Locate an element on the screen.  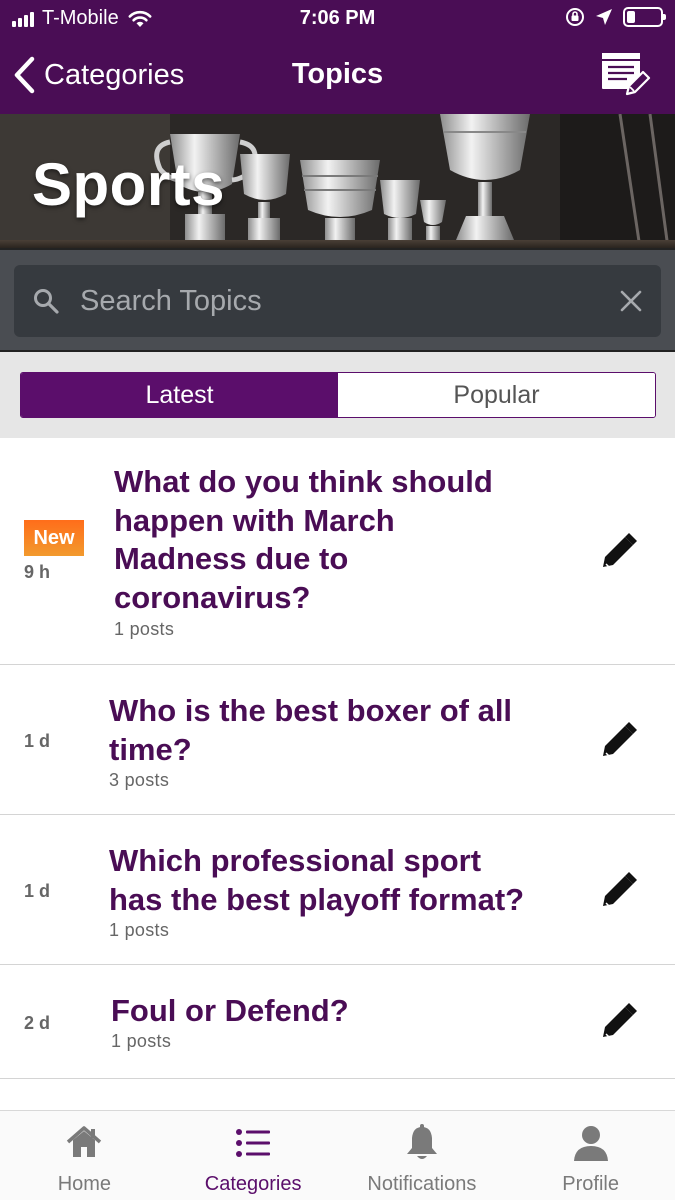
topic-title-line: Who is the best boxer of all is located at coordinates (311, 710).